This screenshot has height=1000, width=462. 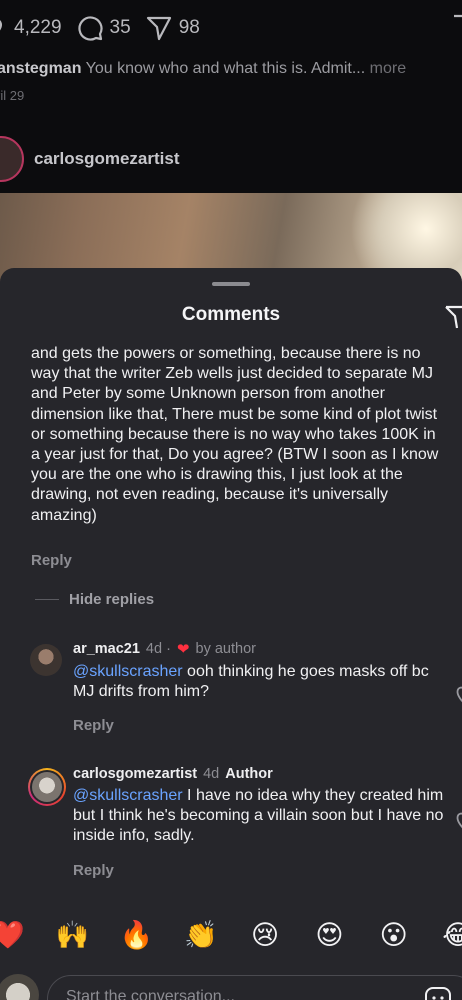 I want to click on comment-input-box, so click(x=254, y=987).